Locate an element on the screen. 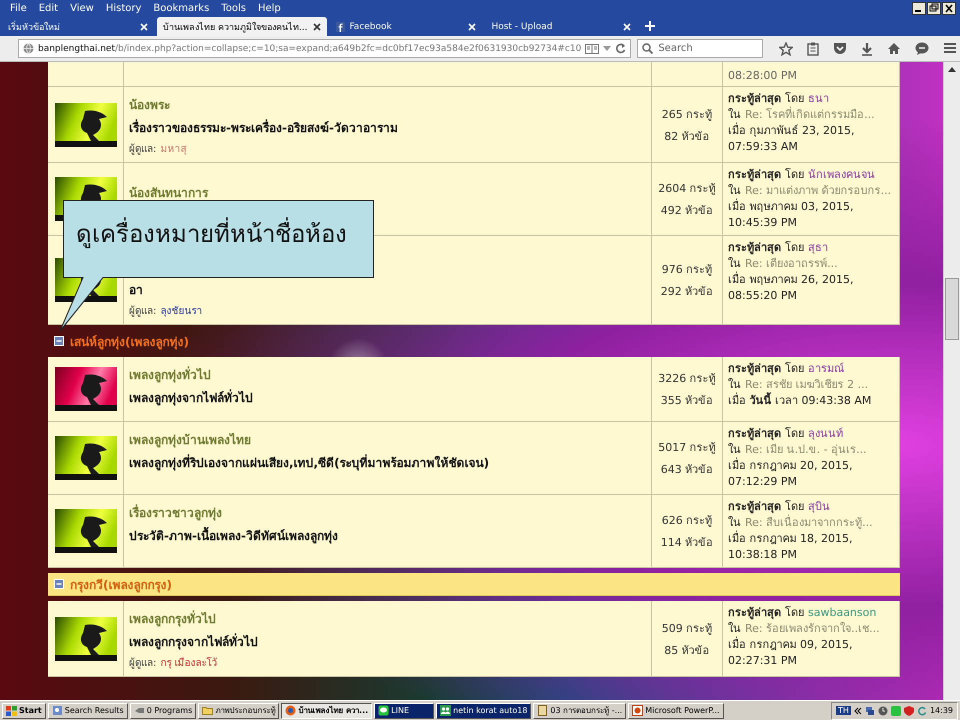 Image resolution: width=960 pixels, height=720 pixels. poster-link: ลุงนนท์ is located at coordinates (825, 434).